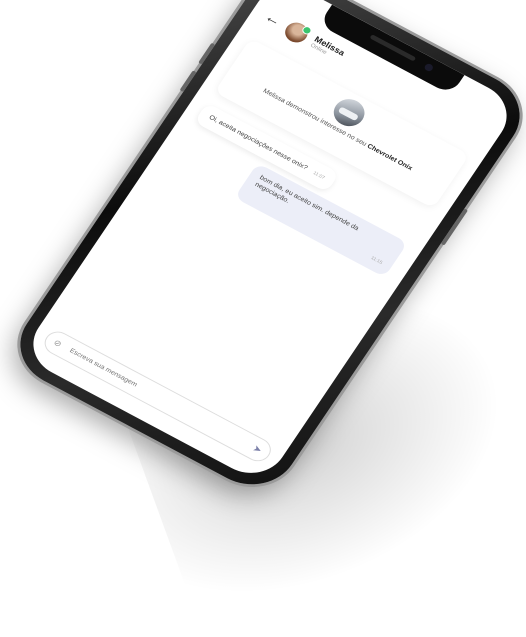  I want to click on message-time: 11:15, so click(376, 260).